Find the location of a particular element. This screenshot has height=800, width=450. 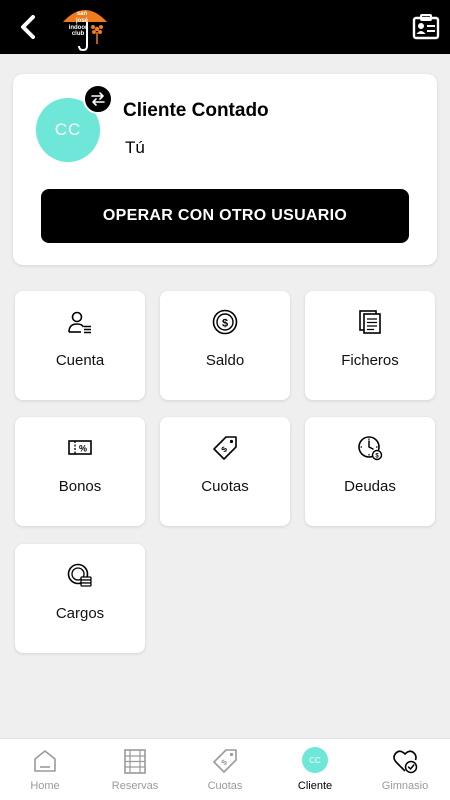

nav-label: Reservas is located at coordinates (135, 786).